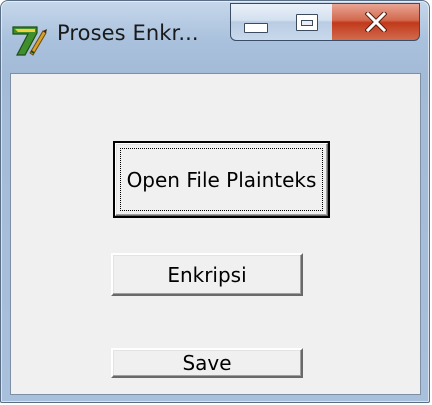 The width and height of the screenshot is (432, 405). I want to click on maximize-button, so click(307, 22).